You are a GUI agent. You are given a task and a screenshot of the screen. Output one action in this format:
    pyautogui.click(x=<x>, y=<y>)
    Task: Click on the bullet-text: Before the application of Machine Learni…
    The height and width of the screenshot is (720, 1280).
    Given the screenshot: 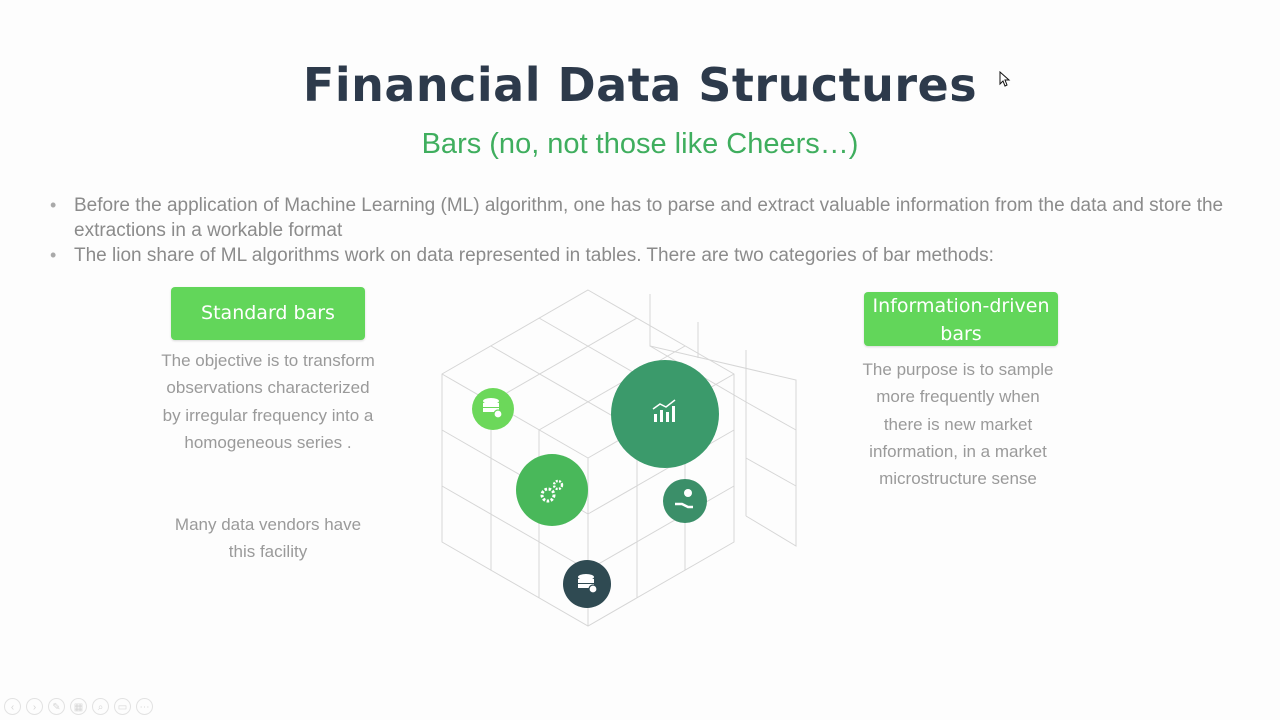 What is the action you would take?
    pyautogui.click(x=649, y=218)
    